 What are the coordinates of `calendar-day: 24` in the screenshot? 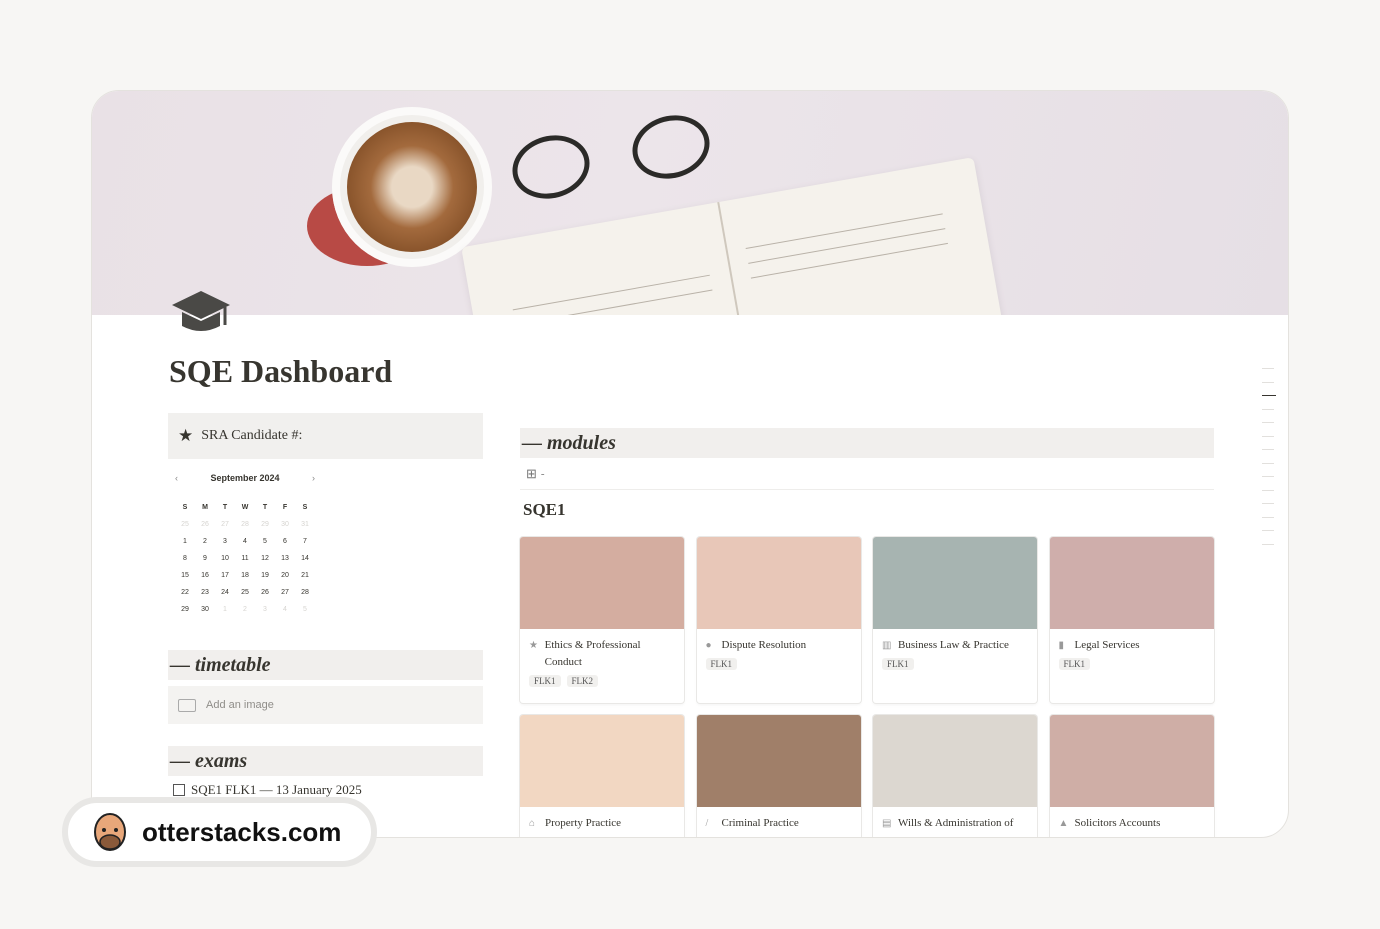 It's located at (225, 592).